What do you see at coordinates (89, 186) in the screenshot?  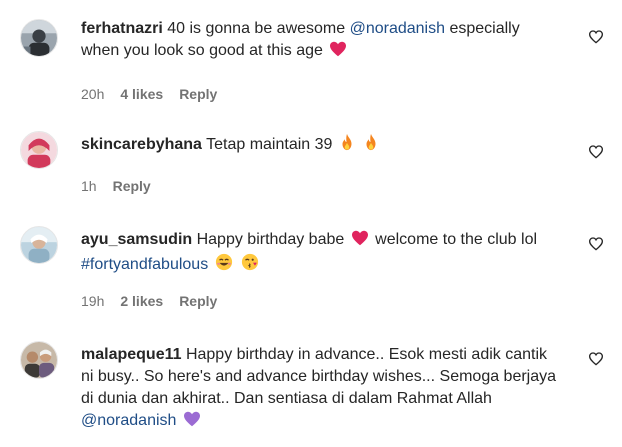 I see `comment-time: 1h` at bounding box center [89, 186].